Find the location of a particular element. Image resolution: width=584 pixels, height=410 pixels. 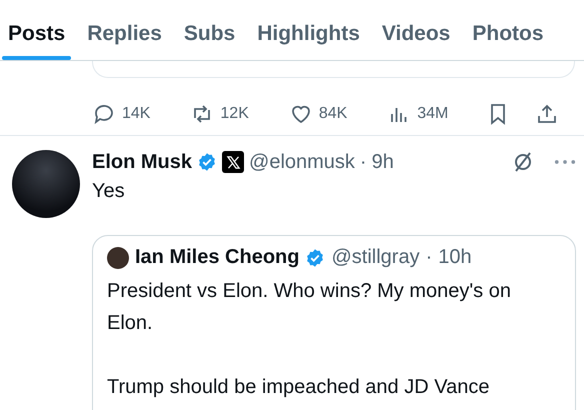

like-button: 84K is located at coordinates (338, 114).